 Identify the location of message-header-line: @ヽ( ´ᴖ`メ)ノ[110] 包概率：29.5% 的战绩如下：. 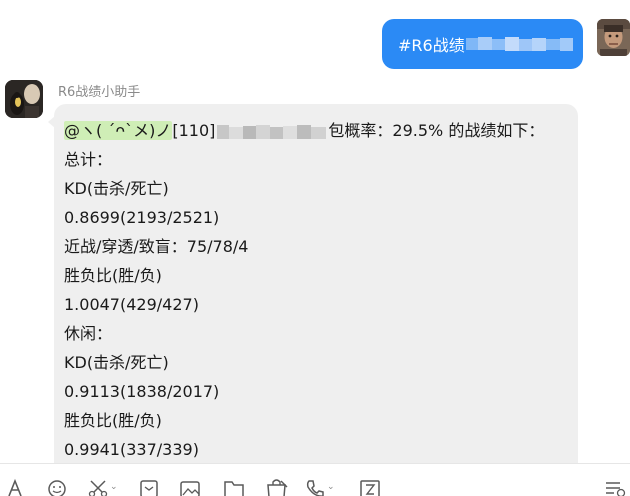
(304, 131).